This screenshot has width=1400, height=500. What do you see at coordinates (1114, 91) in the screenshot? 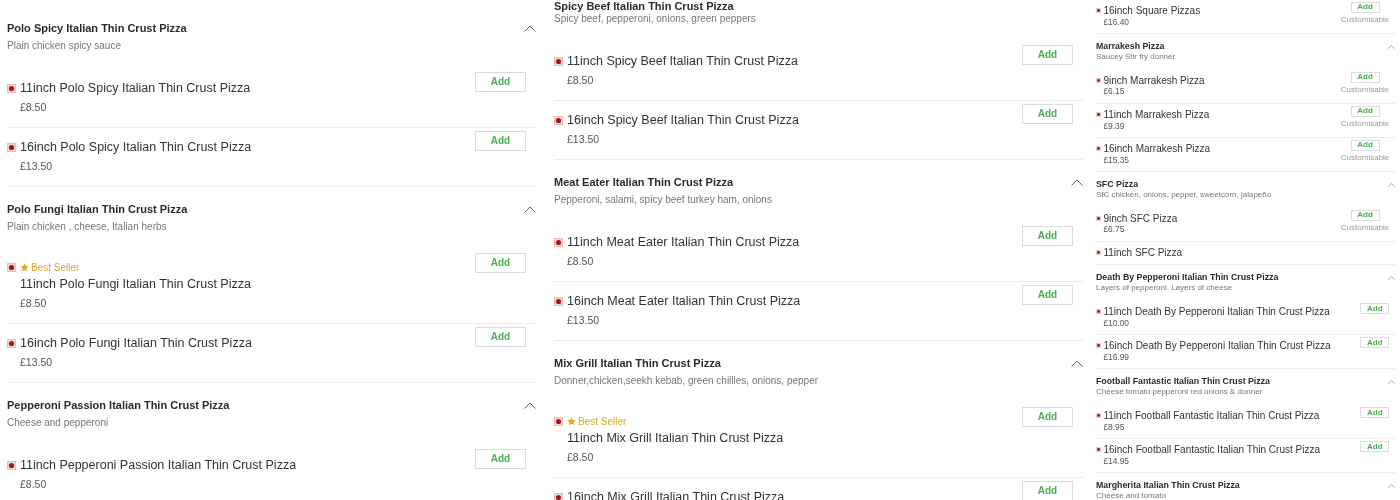
I see `item-price: £6.15` at bounding box center [1114, 91].